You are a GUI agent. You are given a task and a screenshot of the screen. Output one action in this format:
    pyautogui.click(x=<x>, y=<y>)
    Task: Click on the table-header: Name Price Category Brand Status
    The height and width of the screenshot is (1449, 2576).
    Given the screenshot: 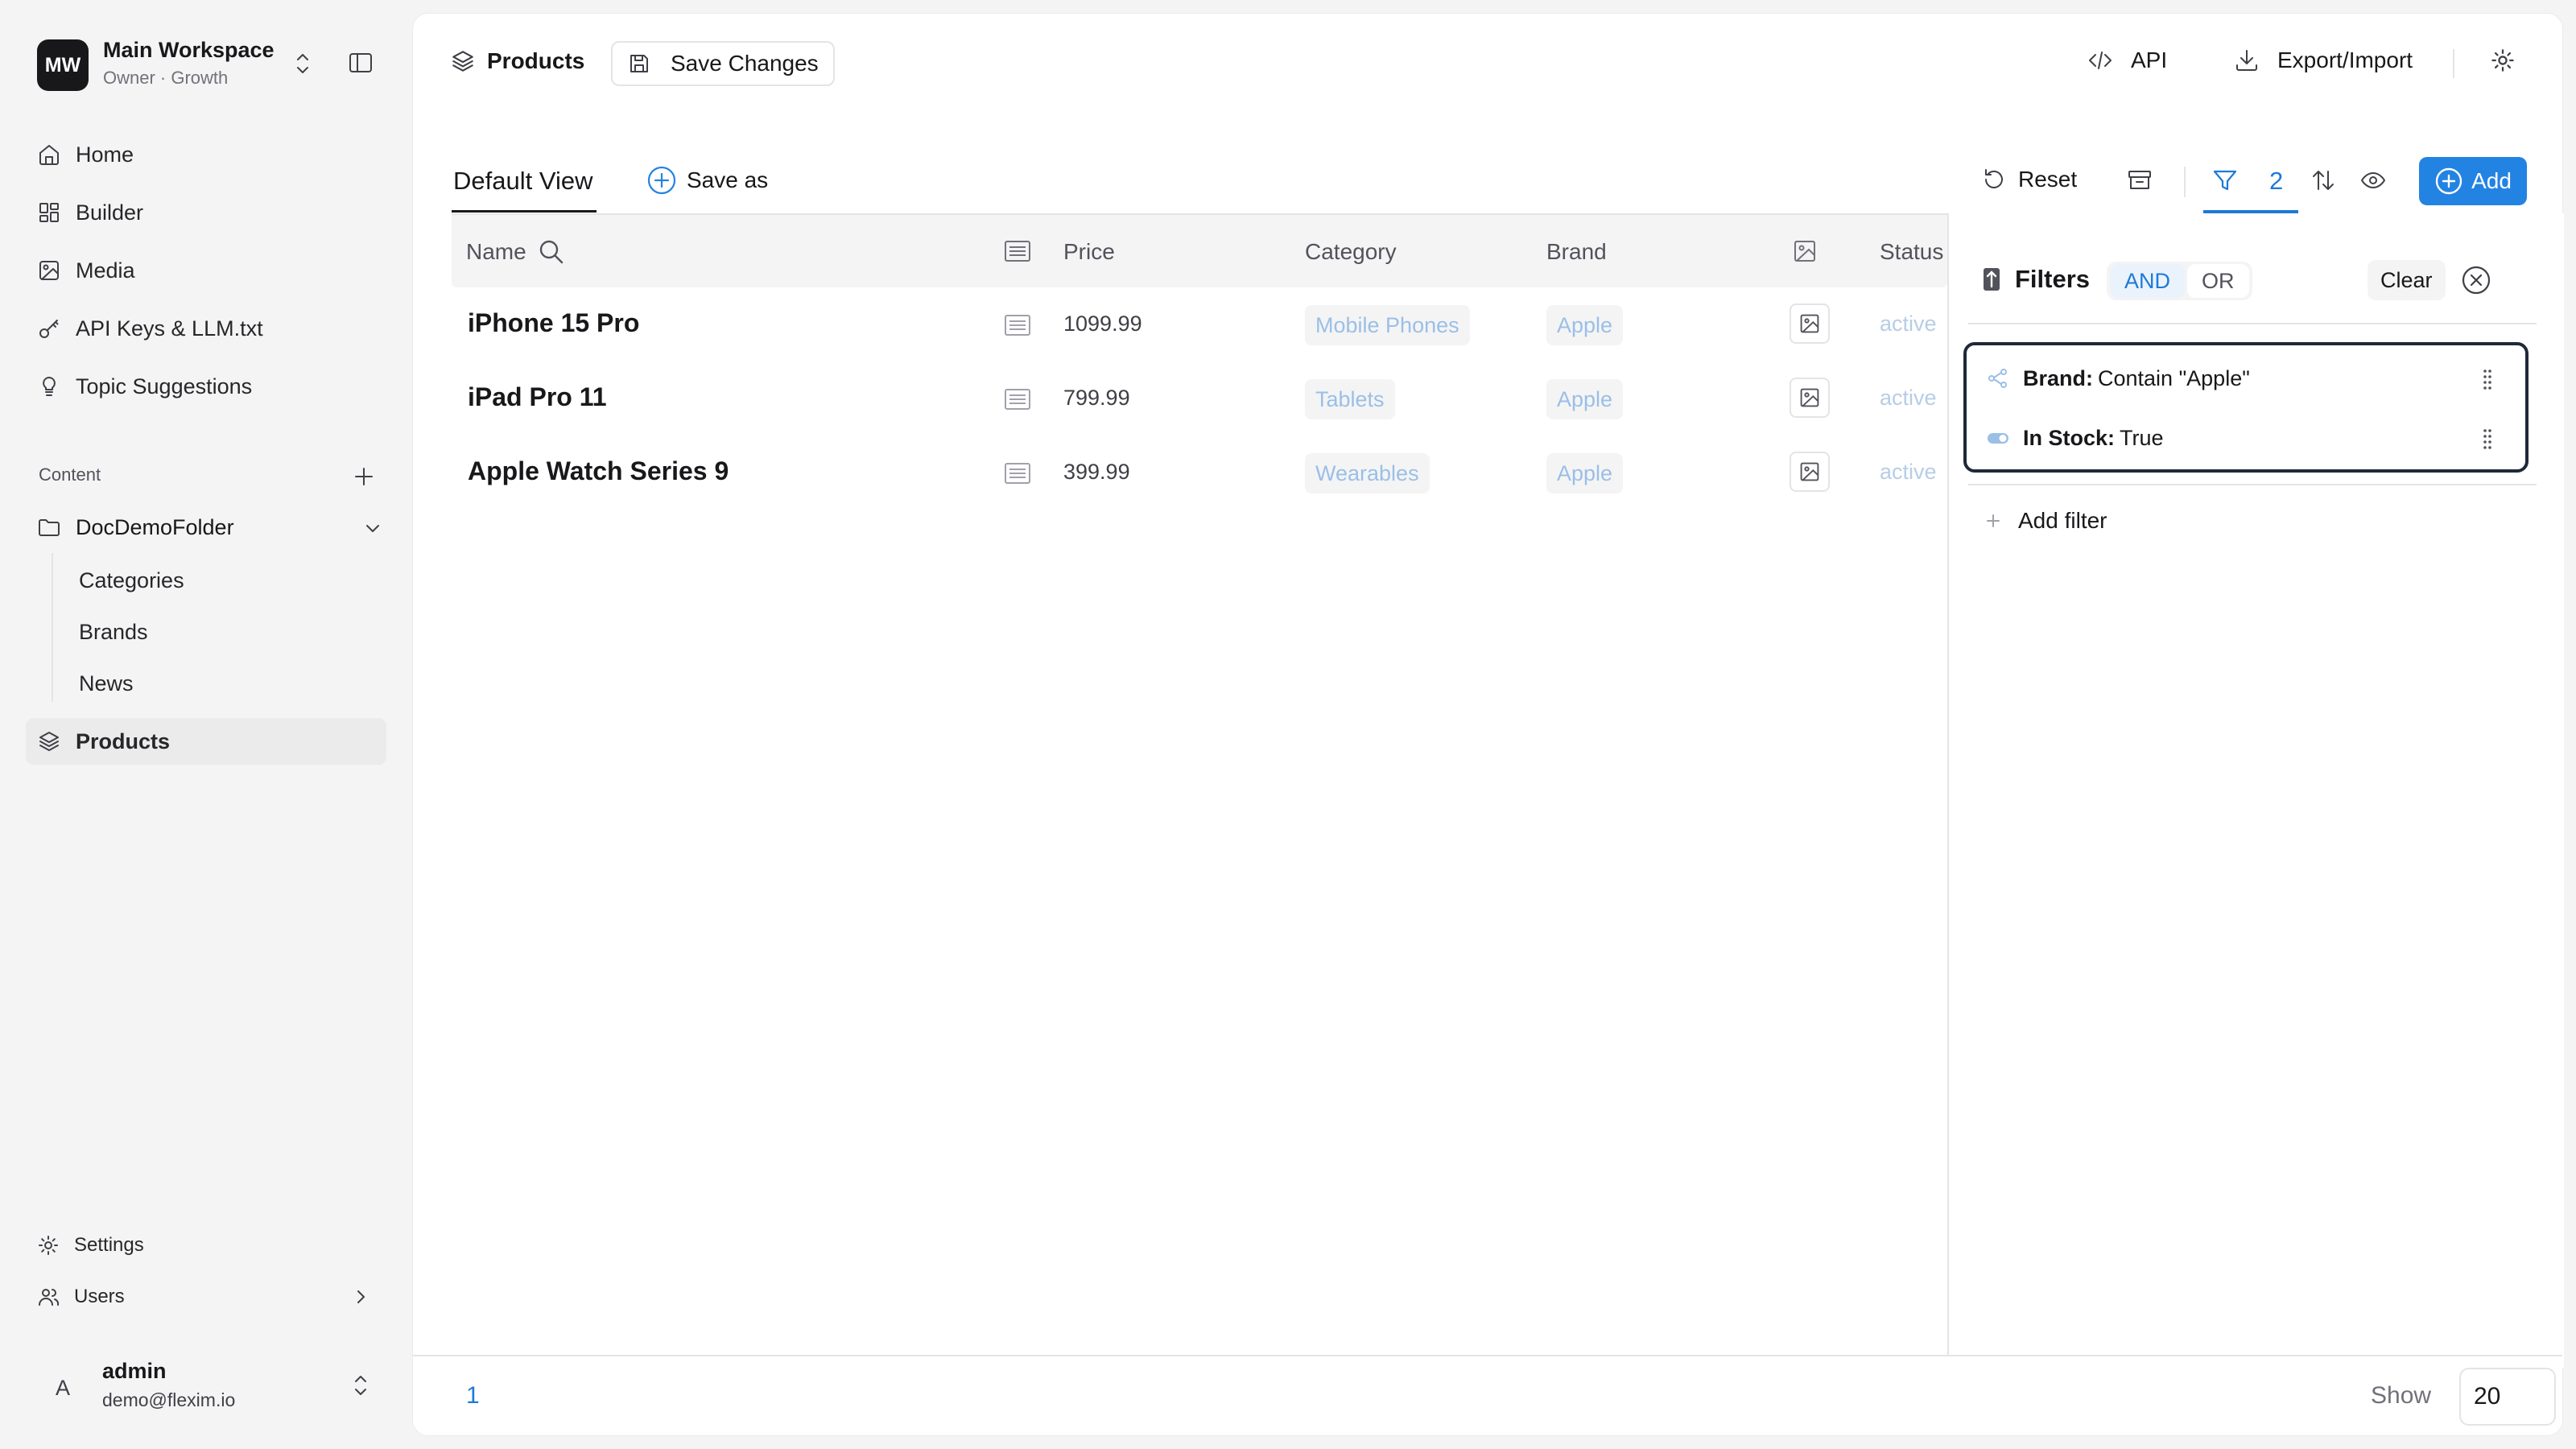 What is the action you would take?
    pyautogui.click(x=1199, y=250)
    